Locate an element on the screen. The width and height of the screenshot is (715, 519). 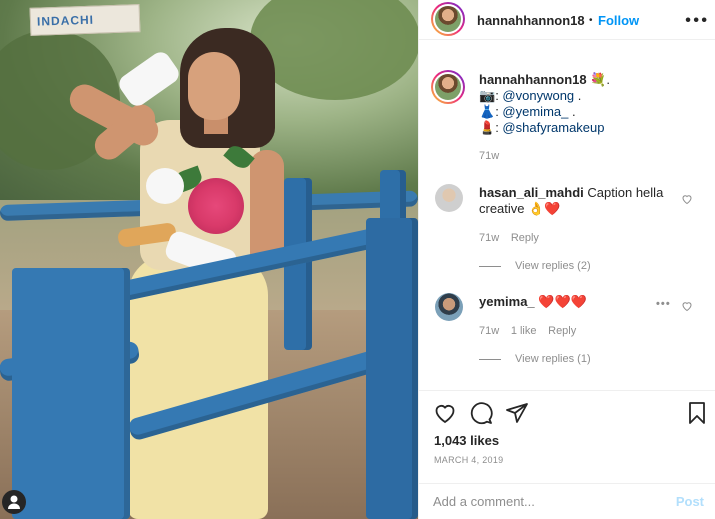
post-date: MARCH 4, 2019 is located at coordinates (469, 460).